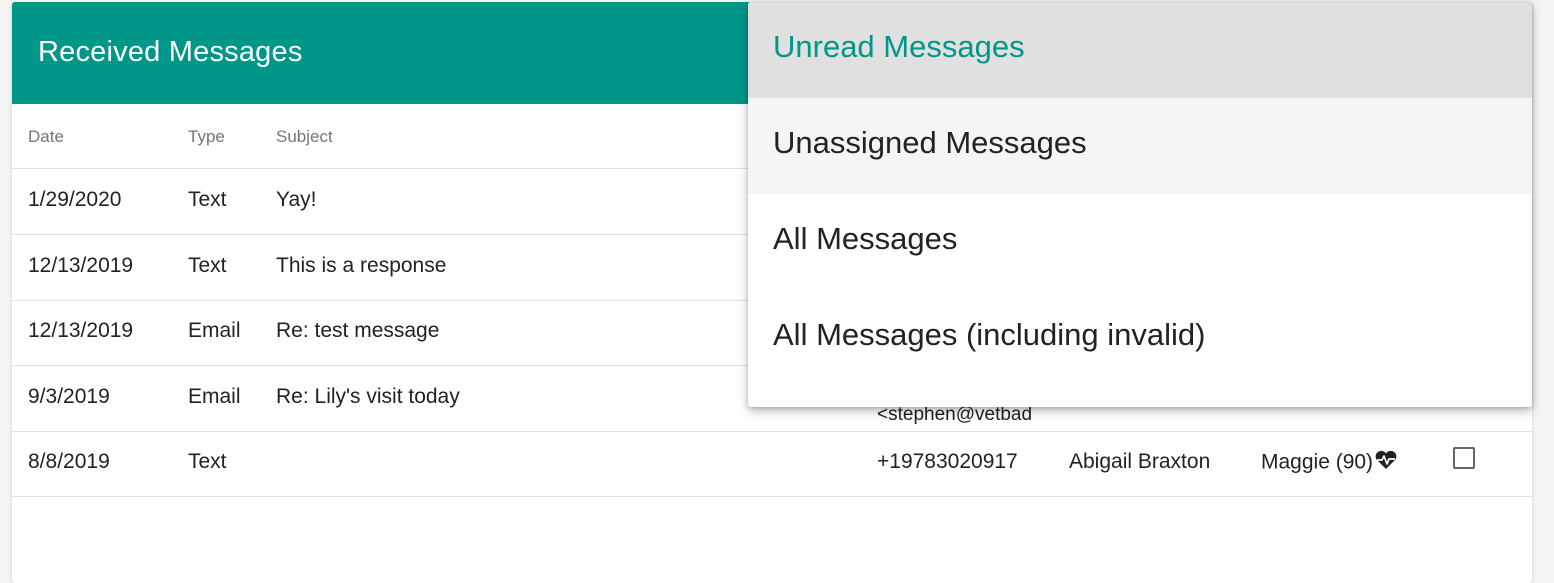  What do you see at coordinates (361, 265) in the screenshot?
I see `row-subject: This is a response` at bounding box center [361, 265].